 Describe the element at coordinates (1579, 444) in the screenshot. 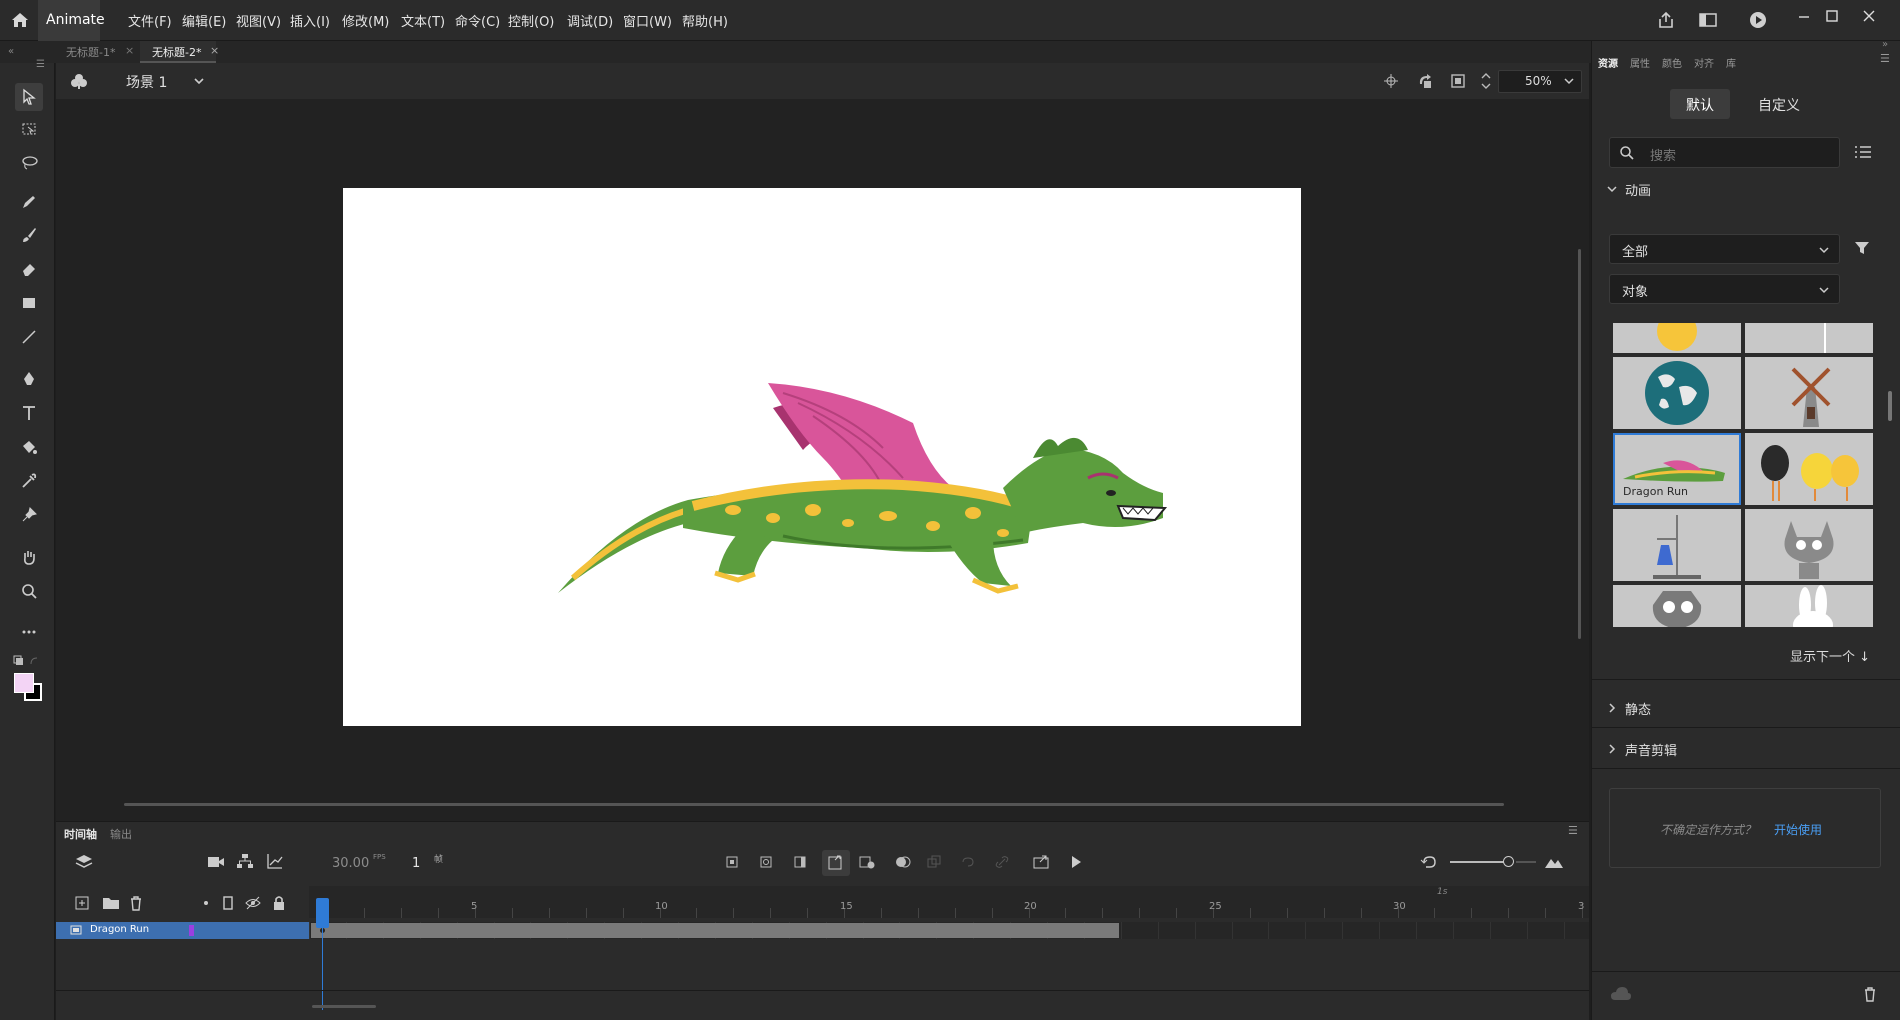

I see `vertical-scrollbar` at that location.